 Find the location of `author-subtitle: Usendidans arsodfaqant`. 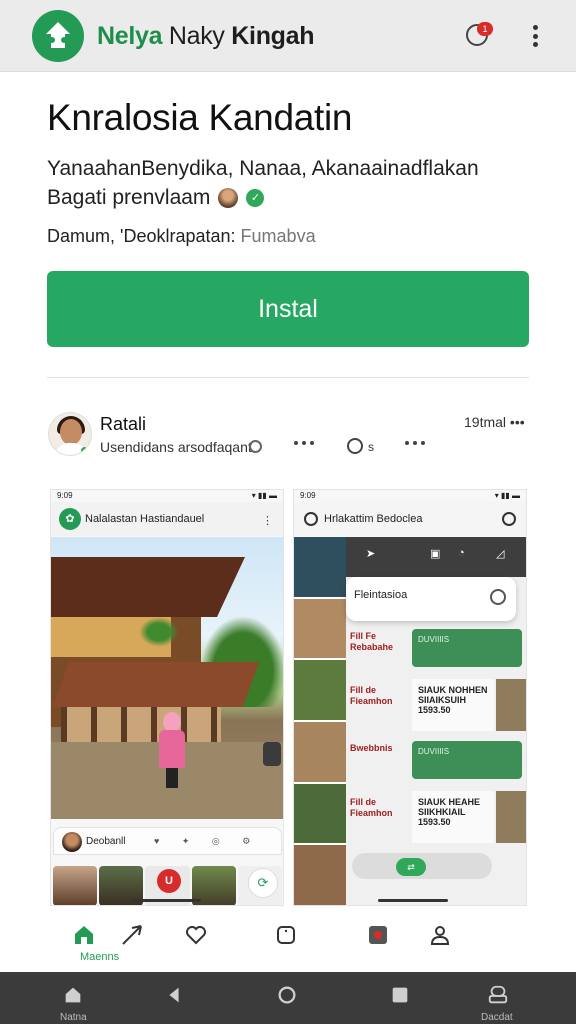

author-subtitle: Usendidans arsodfaqant is located at coordinates (176, 447).